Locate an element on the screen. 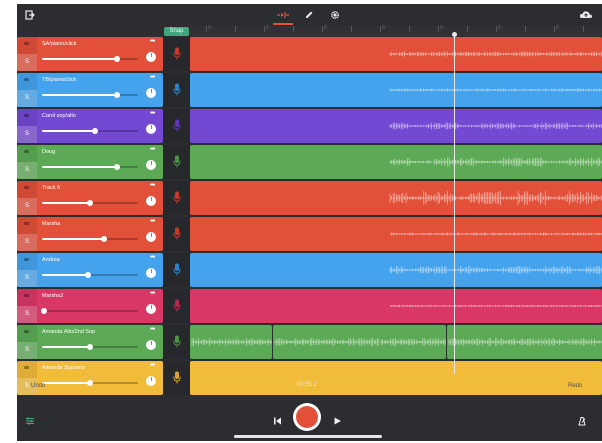  track-row: S Andrea ••• is located at coordinates (309, 270).